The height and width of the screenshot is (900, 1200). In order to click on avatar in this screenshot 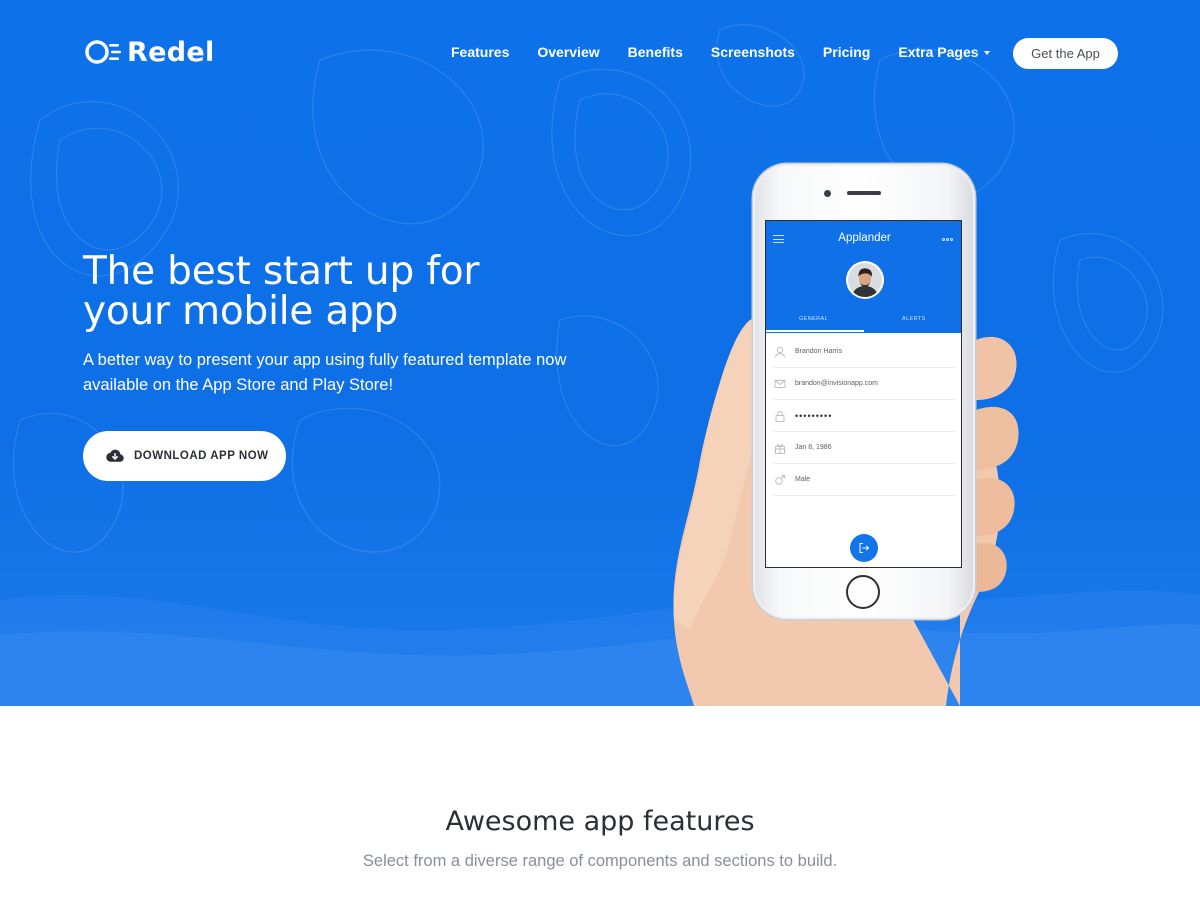, I will do `click(865, 280)`.